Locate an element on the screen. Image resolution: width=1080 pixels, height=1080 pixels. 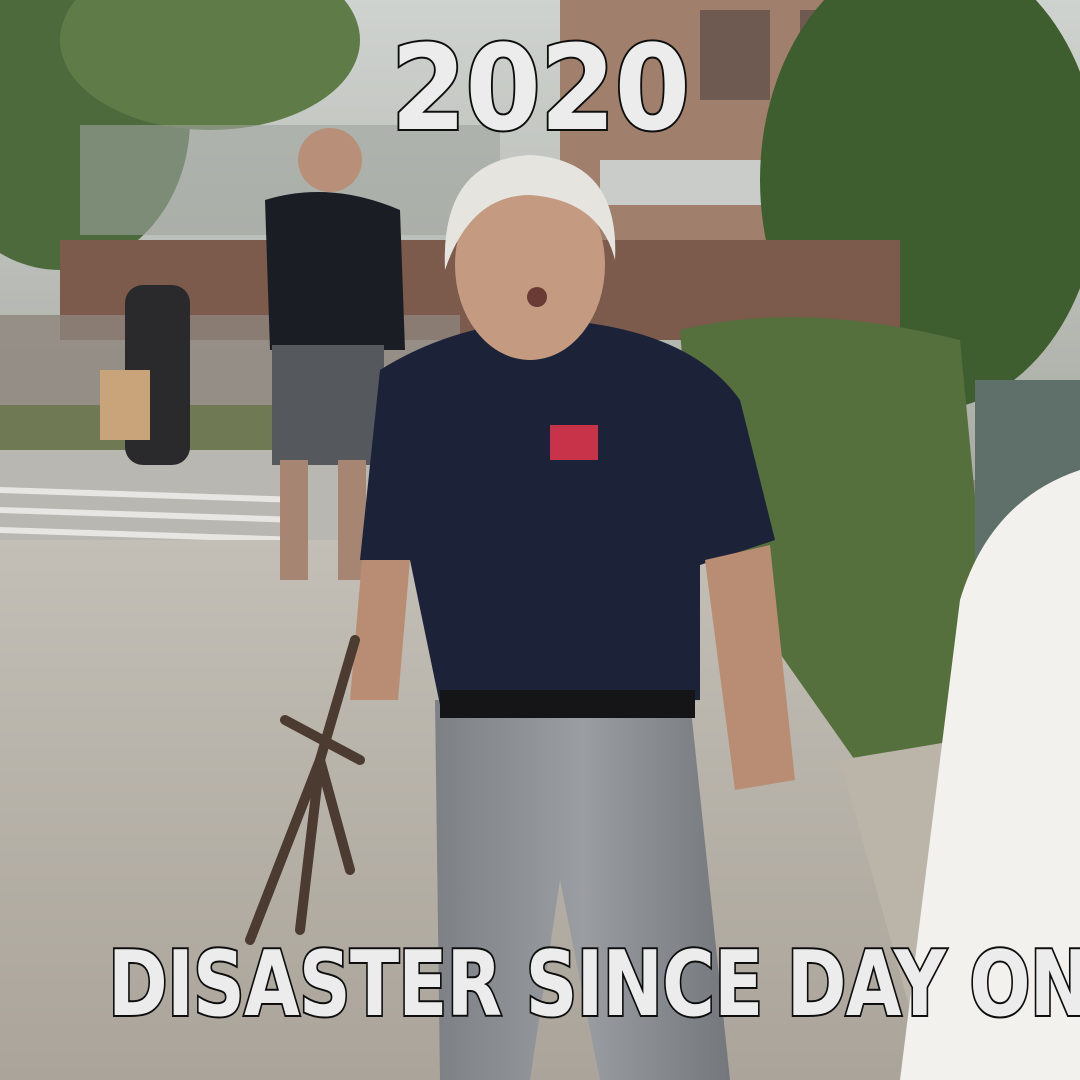
meme-top-caption: 2020 is located at coordinates (540, 88).